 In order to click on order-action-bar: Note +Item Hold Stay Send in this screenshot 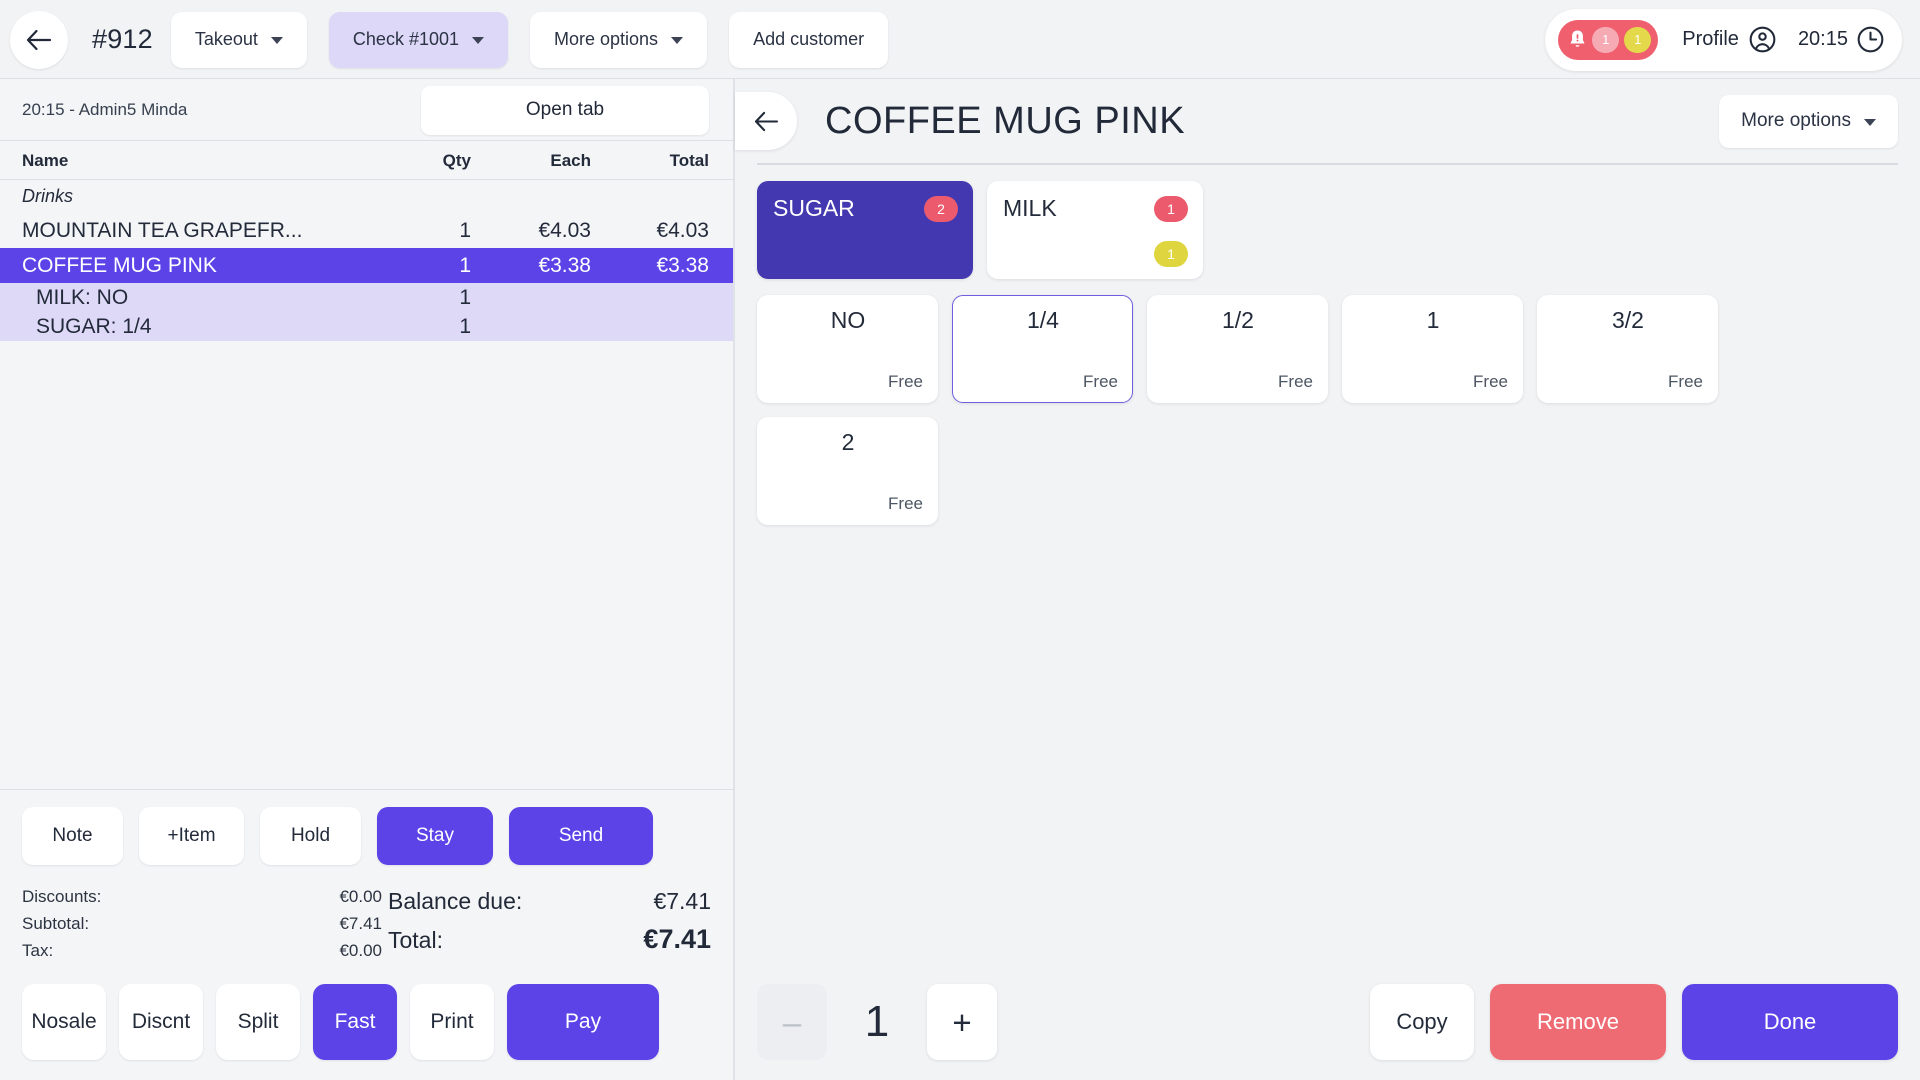, I will do `click(366, 834)`.